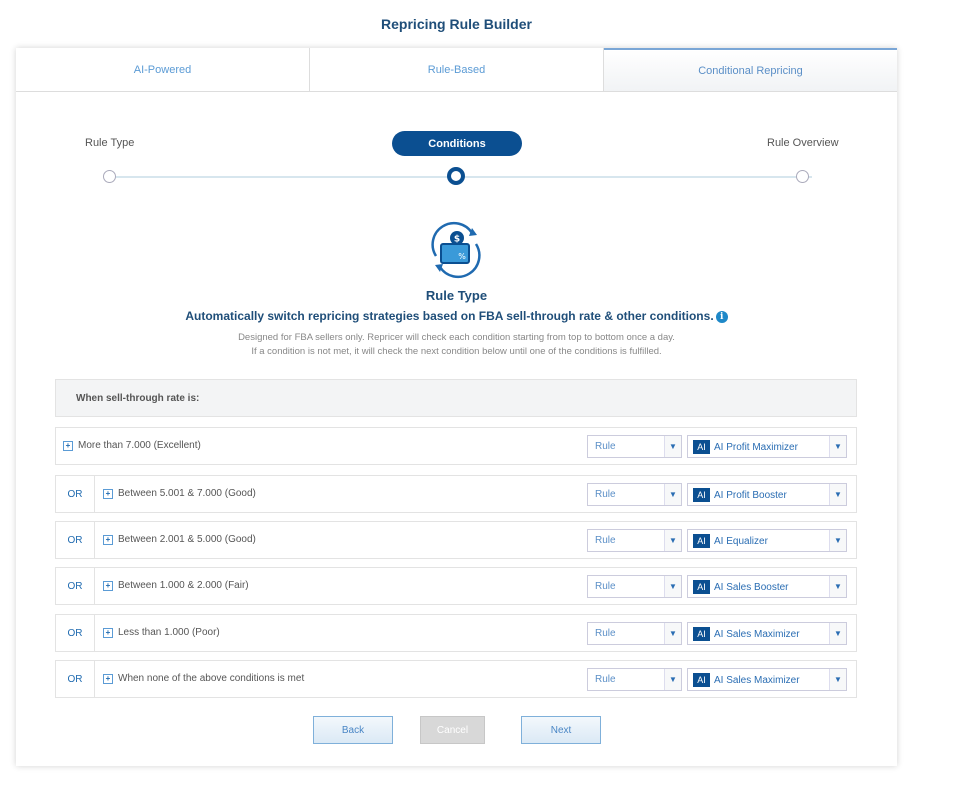  What do you see at coordinates (456, 295) in the screenshot?
I see `rule-type-title: Rule Type` at bounding box center [456, 295].